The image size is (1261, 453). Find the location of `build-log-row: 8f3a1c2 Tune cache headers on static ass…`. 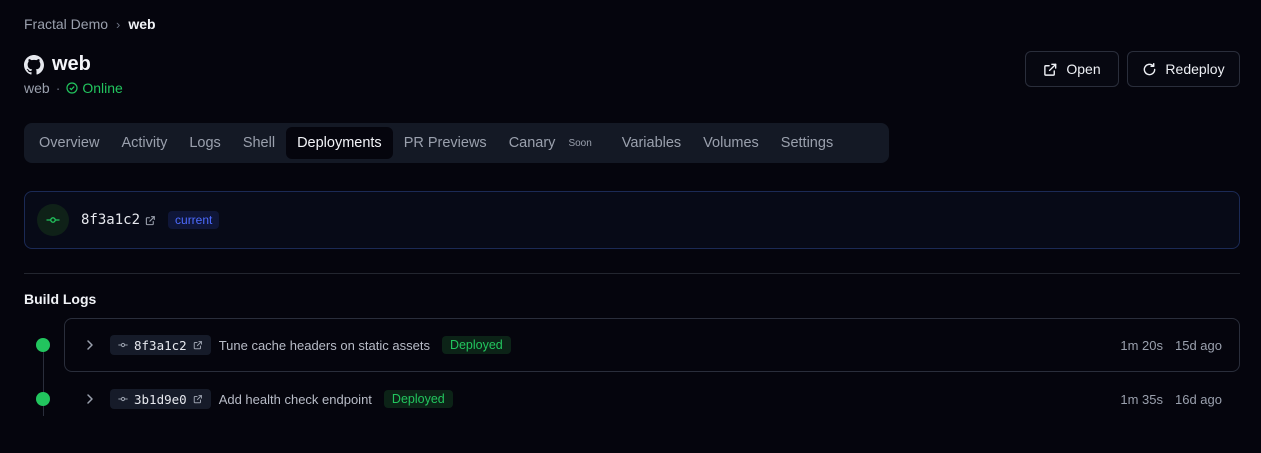

build-log-row: 8f3a1c2 Tune cache headers on static ass… is located at coordinates (652, 345).